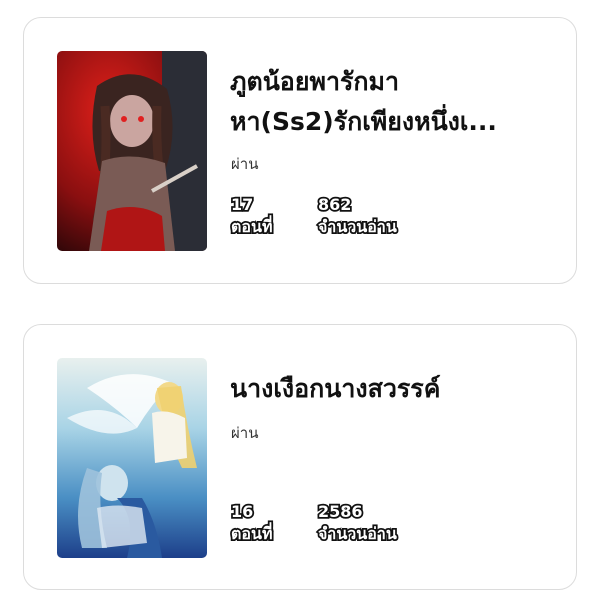 Image resolution: width=600 pixels, height=600 pixels. I want to click on read-count-stat: 2586 จำนวนอ่าน, so click(357, 522).